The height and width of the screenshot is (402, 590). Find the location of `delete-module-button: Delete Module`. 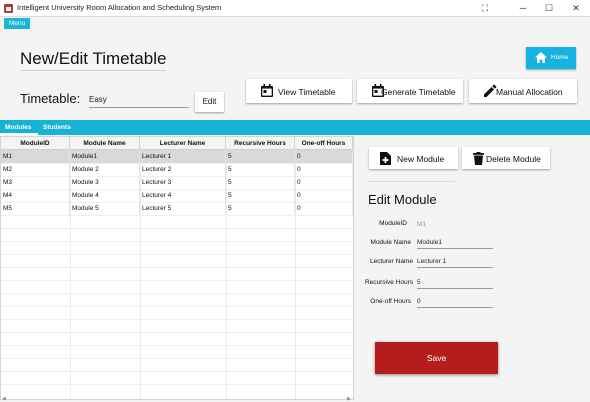

delete-module-button: Delete Module is located at coordinates (506, 158).